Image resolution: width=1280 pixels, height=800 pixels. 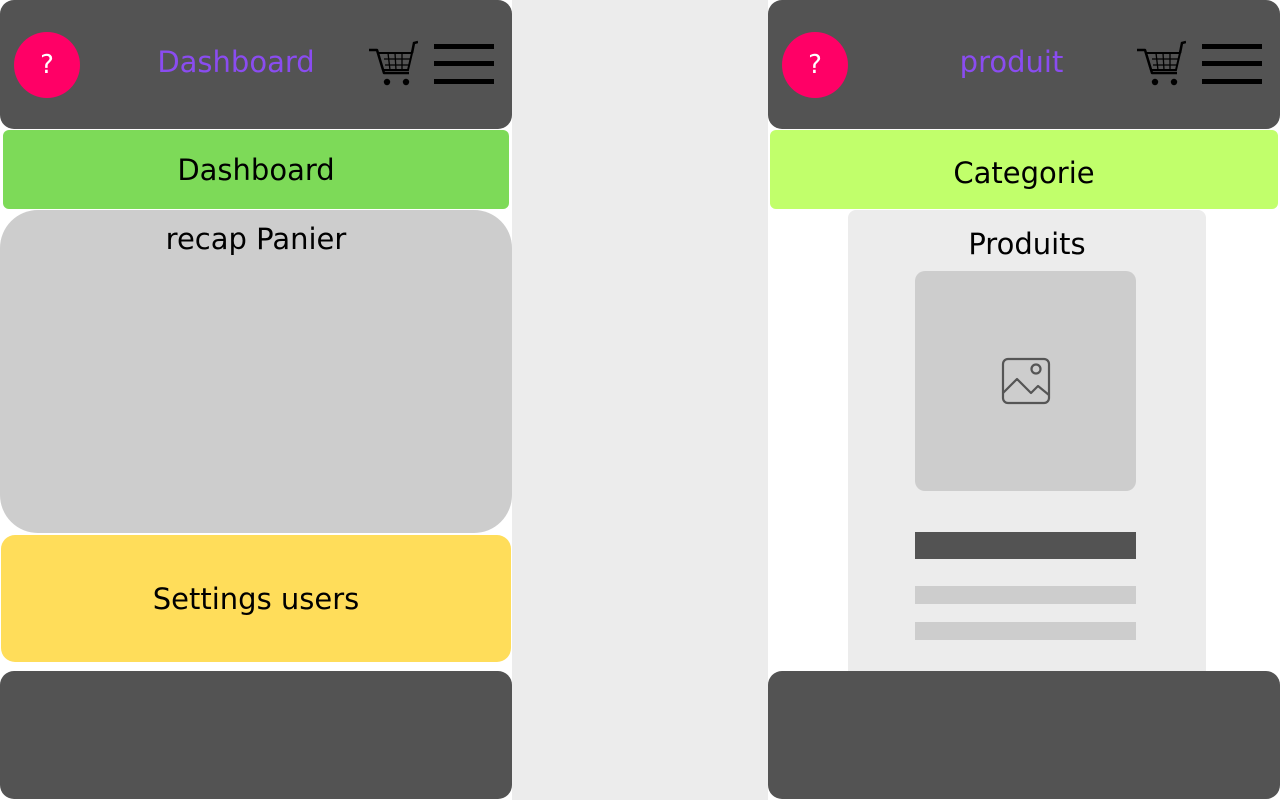 I want to click on nav-categorie: Categorie, so click(x=1024, y=169).